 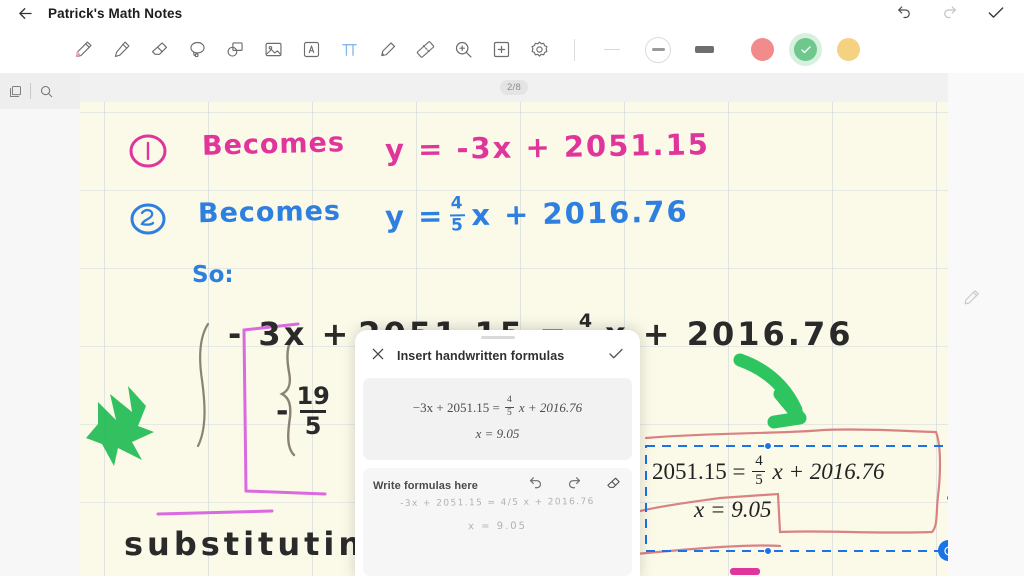 I want to click on handwriting-substituting: substitutin, so click(x=245, y=544).